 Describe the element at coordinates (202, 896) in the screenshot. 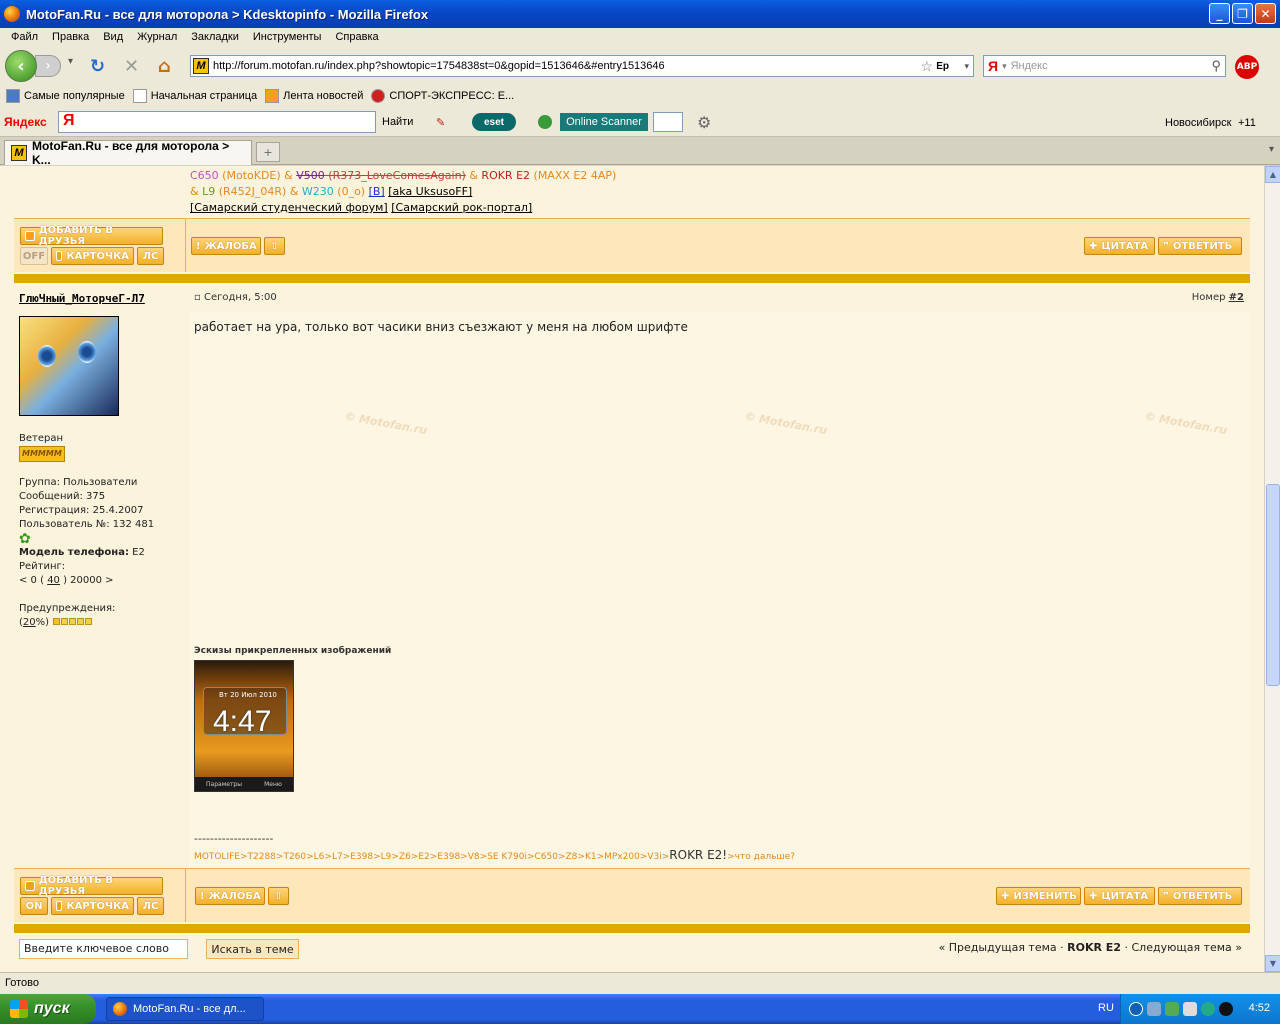

I see `warning-icon: !` at that location.